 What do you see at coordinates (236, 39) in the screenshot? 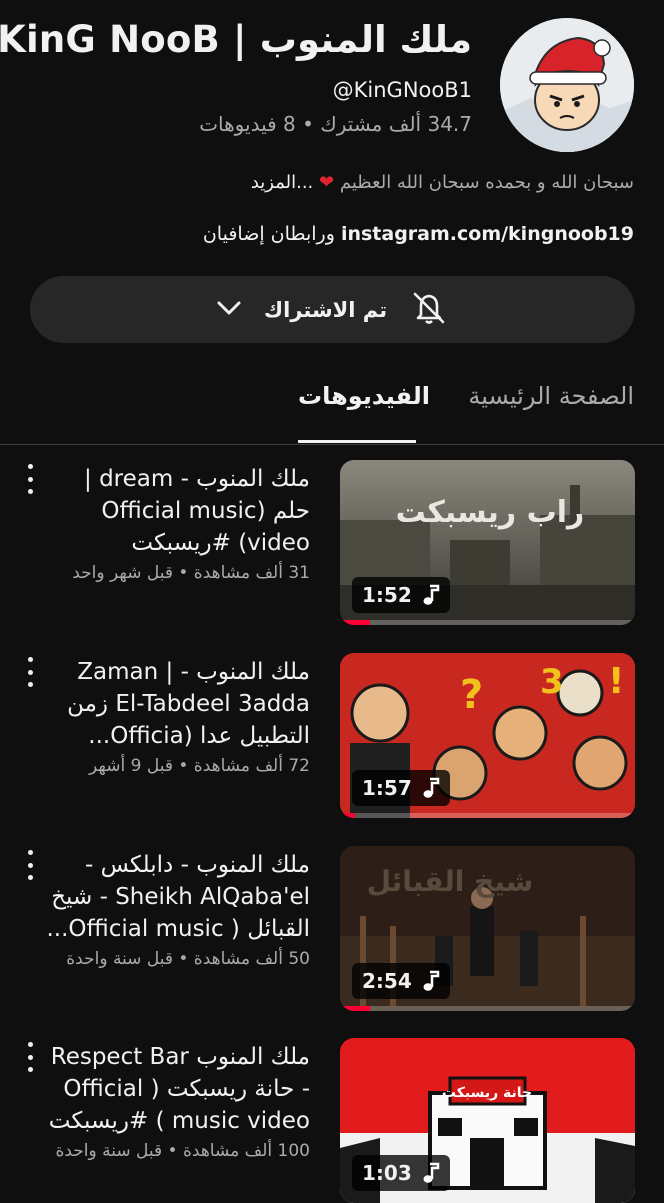
I see `channel-name: KinG NooB | ملك المنوب` at bounding box center [236, 39].